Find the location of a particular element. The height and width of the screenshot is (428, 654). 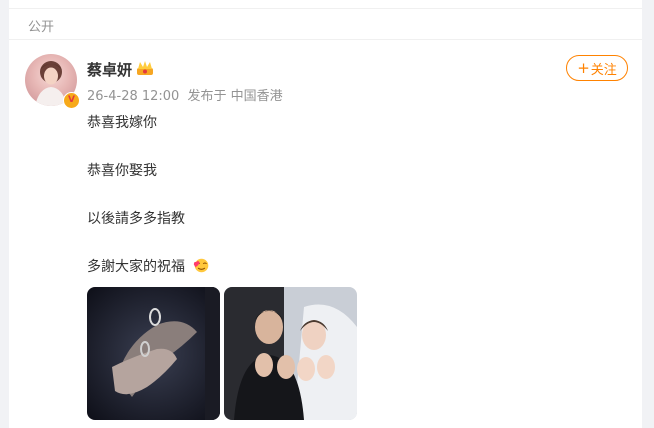

follow-label: 关注 is located at coordinates (603, 70).